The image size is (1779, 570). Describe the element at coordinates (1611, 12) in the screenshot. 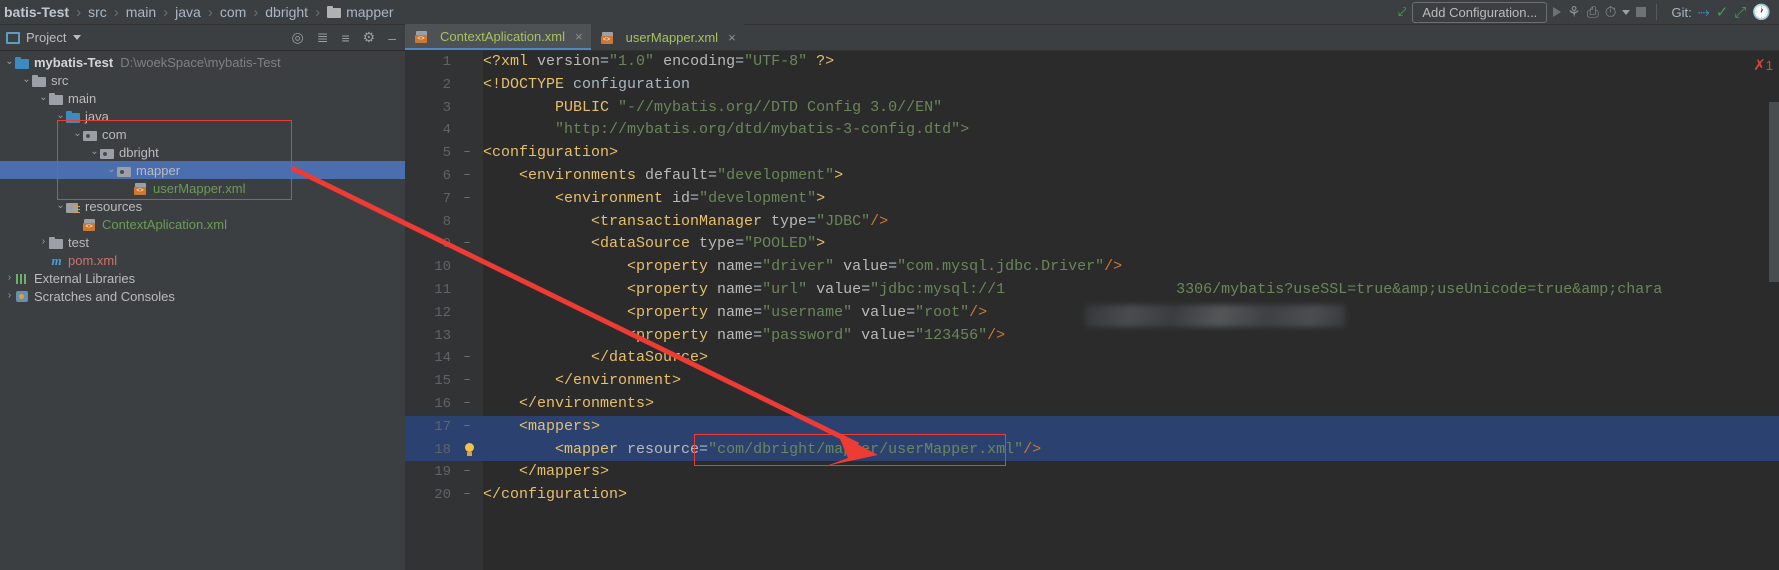

I see `profile-icon: ⏱` at that location.